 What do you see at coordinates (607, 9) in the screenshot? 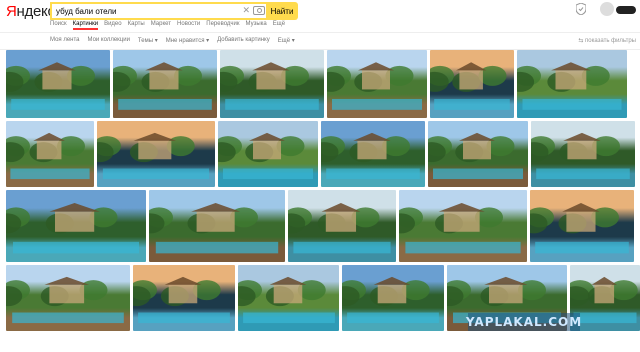
I see `avatar` at bounding box center [607, 9].